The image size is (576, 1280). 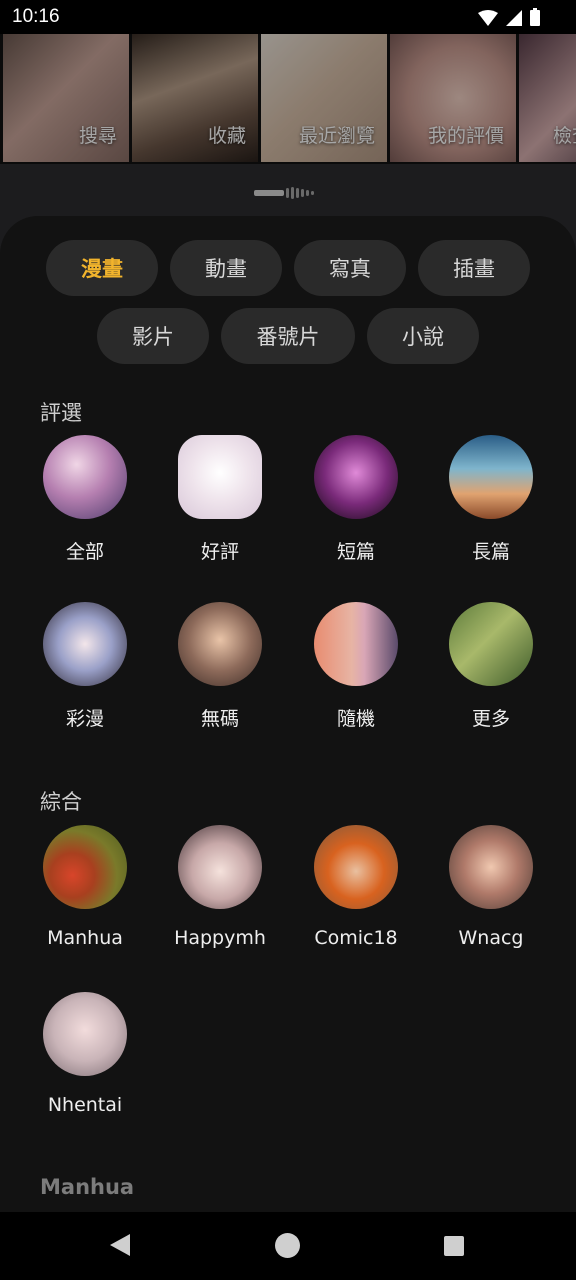 I want to click on chip-av-code: 番號片, so click(x=288, y=336).